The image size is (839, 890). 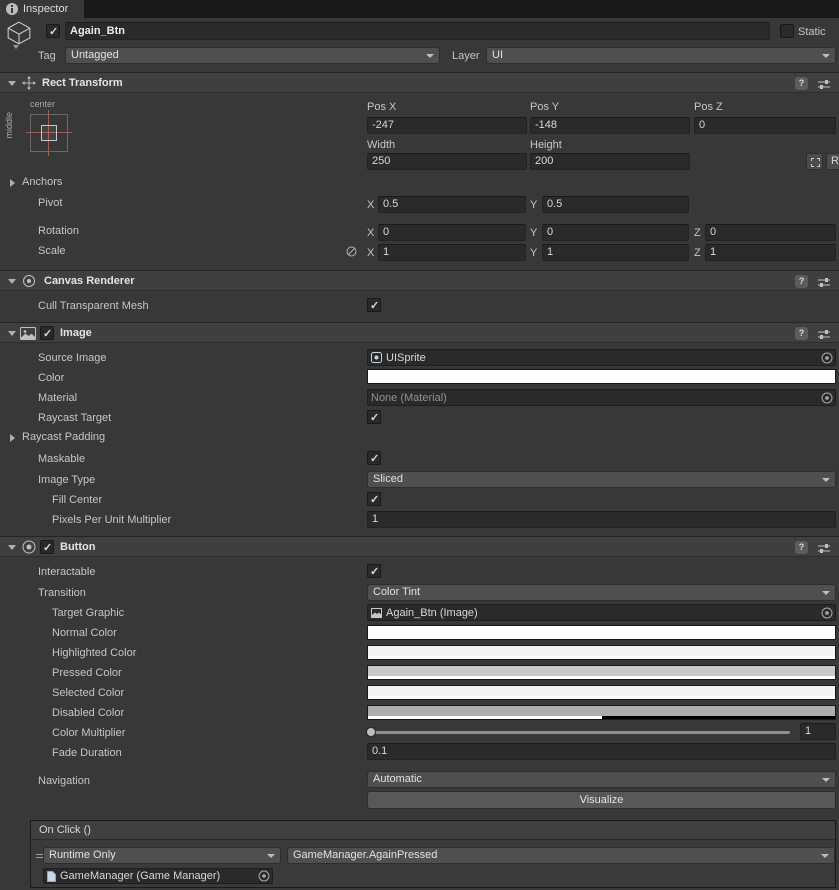 I want to click on gameobject-icon, so click(x=19, y=33).